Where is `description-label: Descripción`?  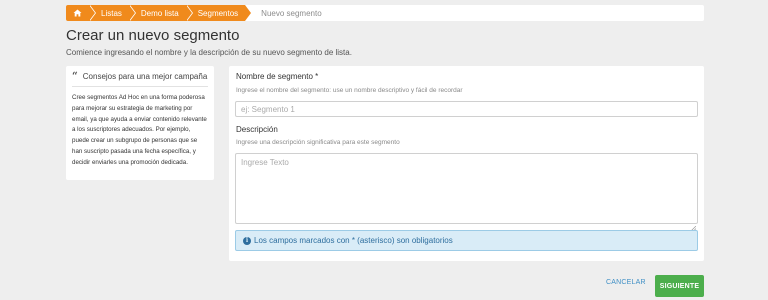
description-label: Descripción is located at coordinates (257, 129).